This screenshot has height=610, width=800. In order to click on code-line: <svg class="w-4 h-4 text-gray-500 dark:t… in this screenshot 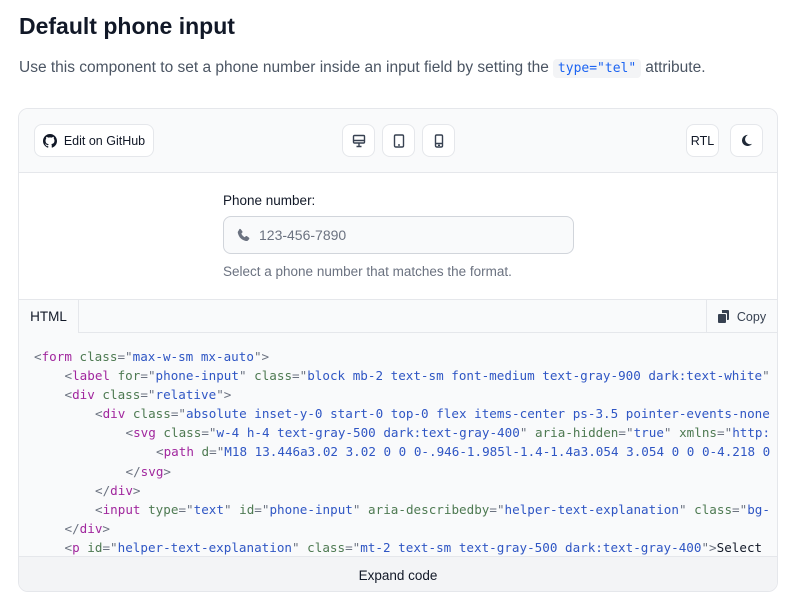, I will do `click(405, 432)`.